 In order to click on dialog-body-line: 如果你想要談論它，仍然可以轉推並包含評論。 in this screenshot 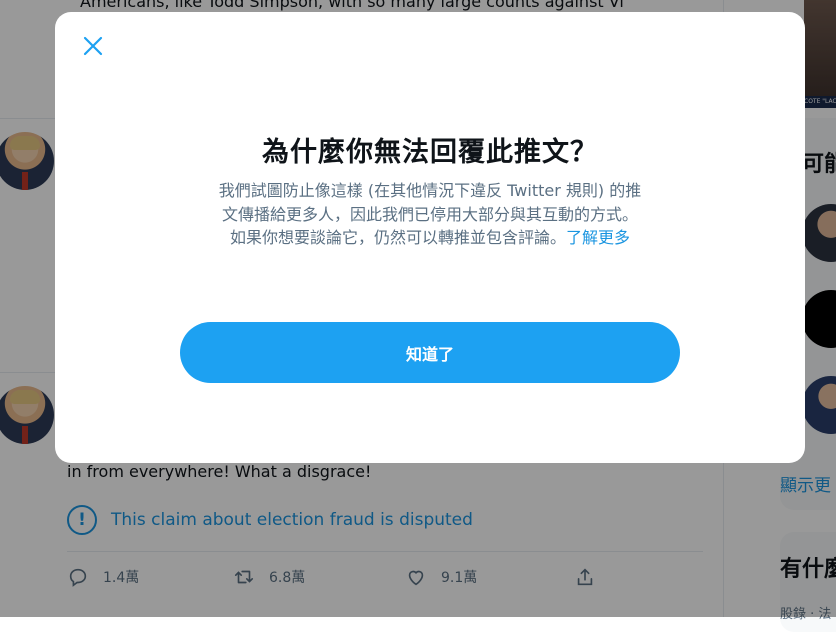, I will do `click(397, 237)`.